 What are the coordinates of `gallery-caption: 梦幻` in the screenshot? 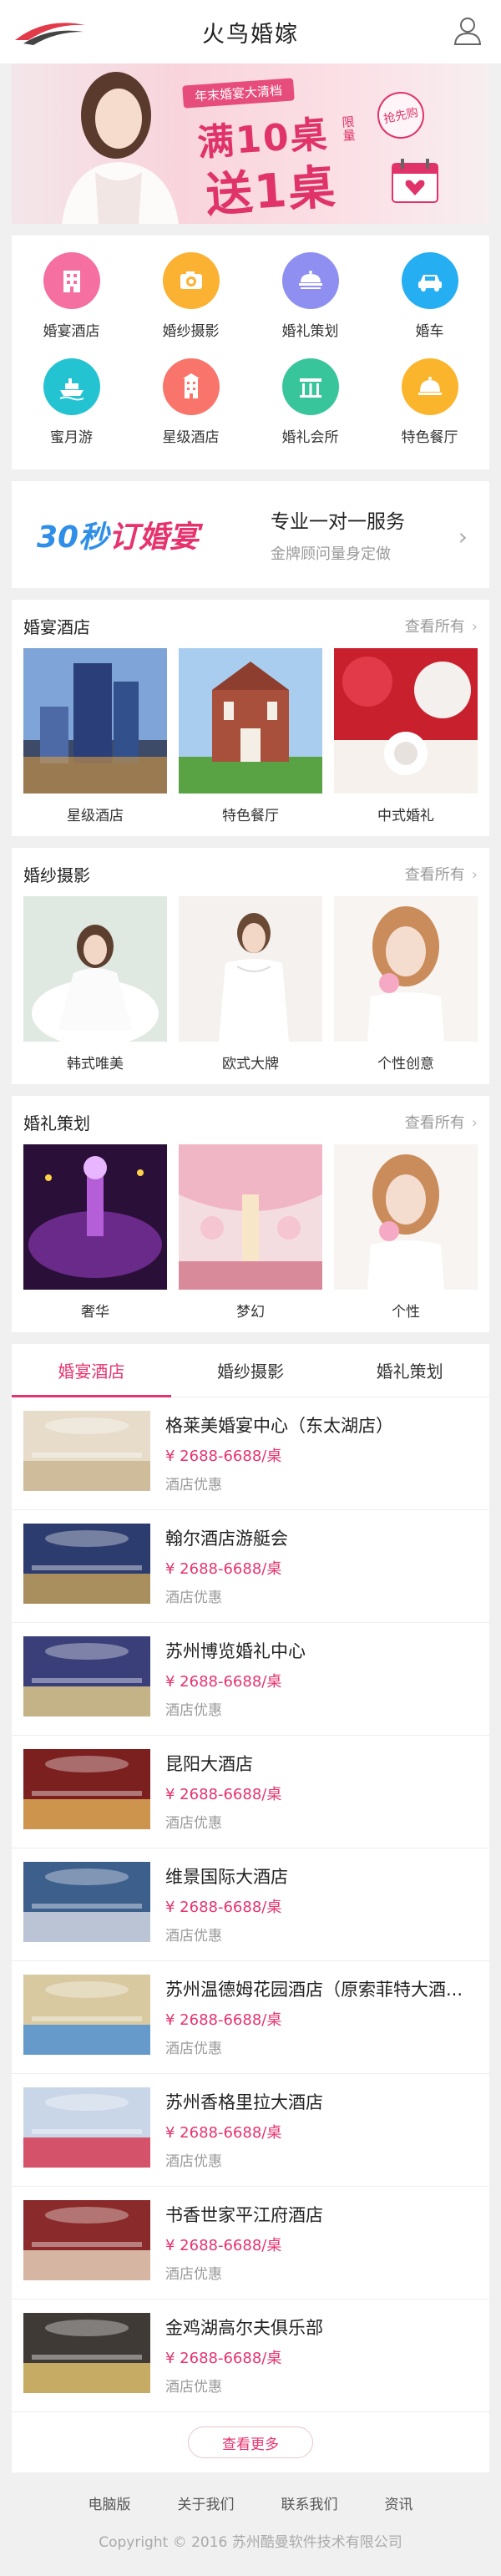 It's located at (250, 1312).